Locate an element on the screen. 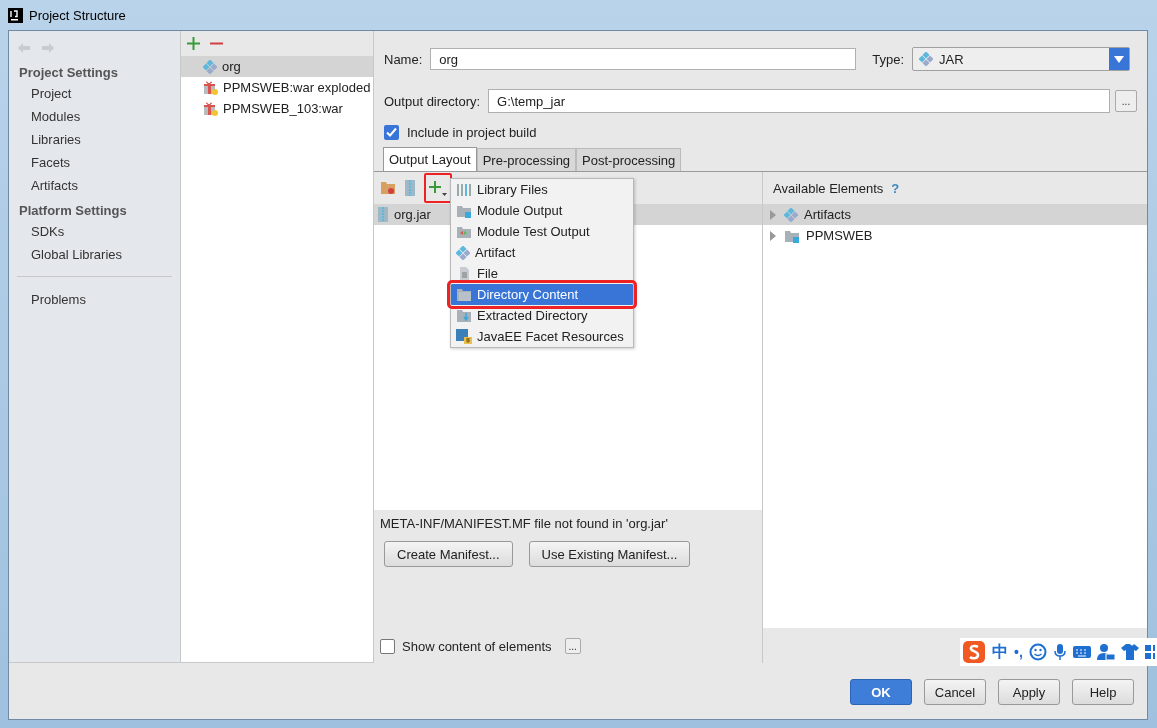 This screenshot has height=728, width=1157. section-heading: Platform Settings is located at coordinates (73, 211).